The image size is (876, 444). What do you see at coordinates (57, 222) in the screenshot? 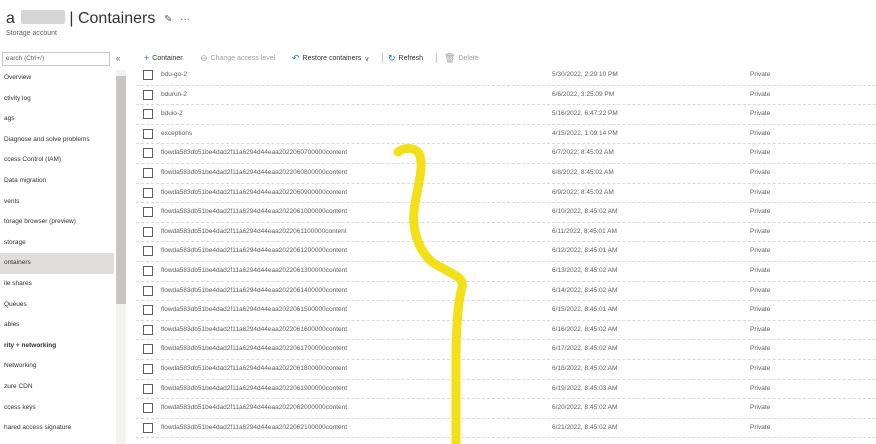
I see `sidebar-item: torage browser (preview)` at bounding box center [57, 222].